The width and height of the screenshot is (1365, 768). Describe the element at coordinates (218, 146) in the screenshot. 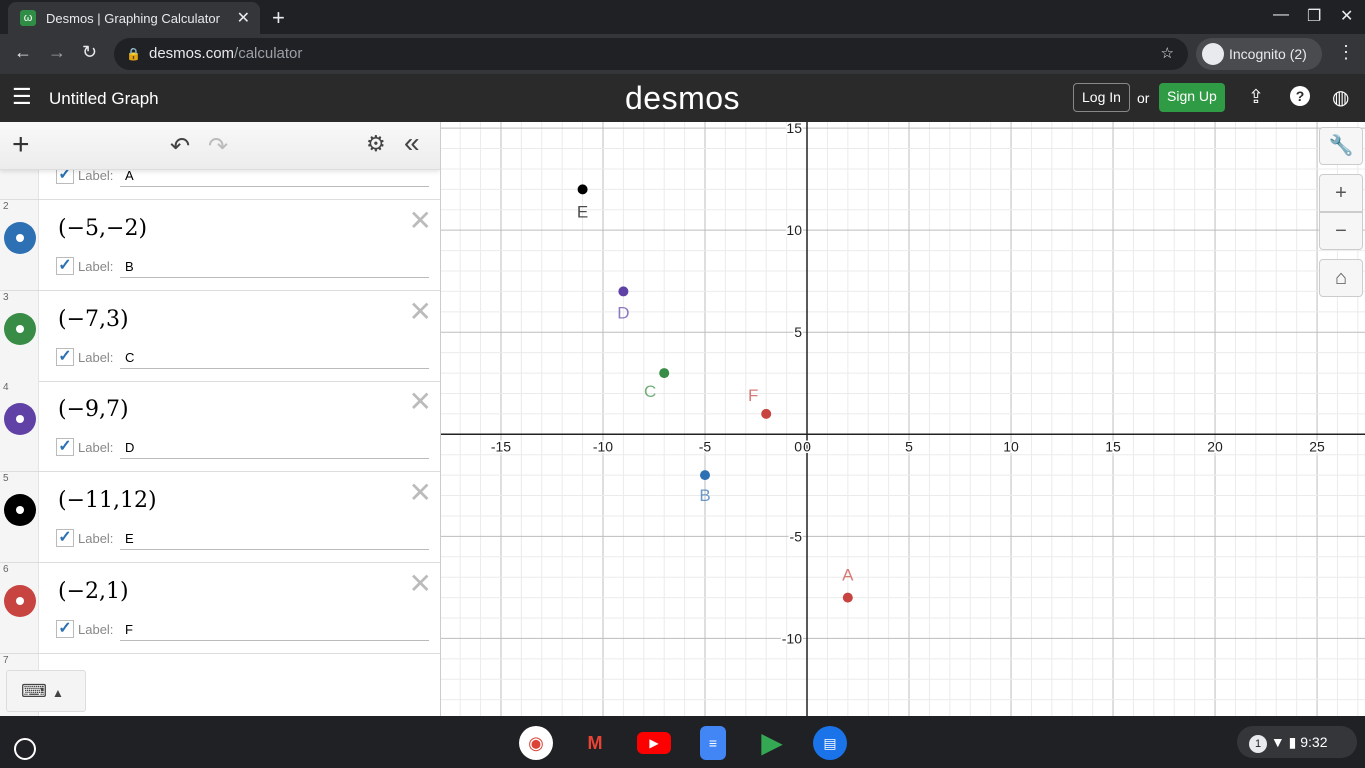

I see `redo-icon: ↷` at that location.